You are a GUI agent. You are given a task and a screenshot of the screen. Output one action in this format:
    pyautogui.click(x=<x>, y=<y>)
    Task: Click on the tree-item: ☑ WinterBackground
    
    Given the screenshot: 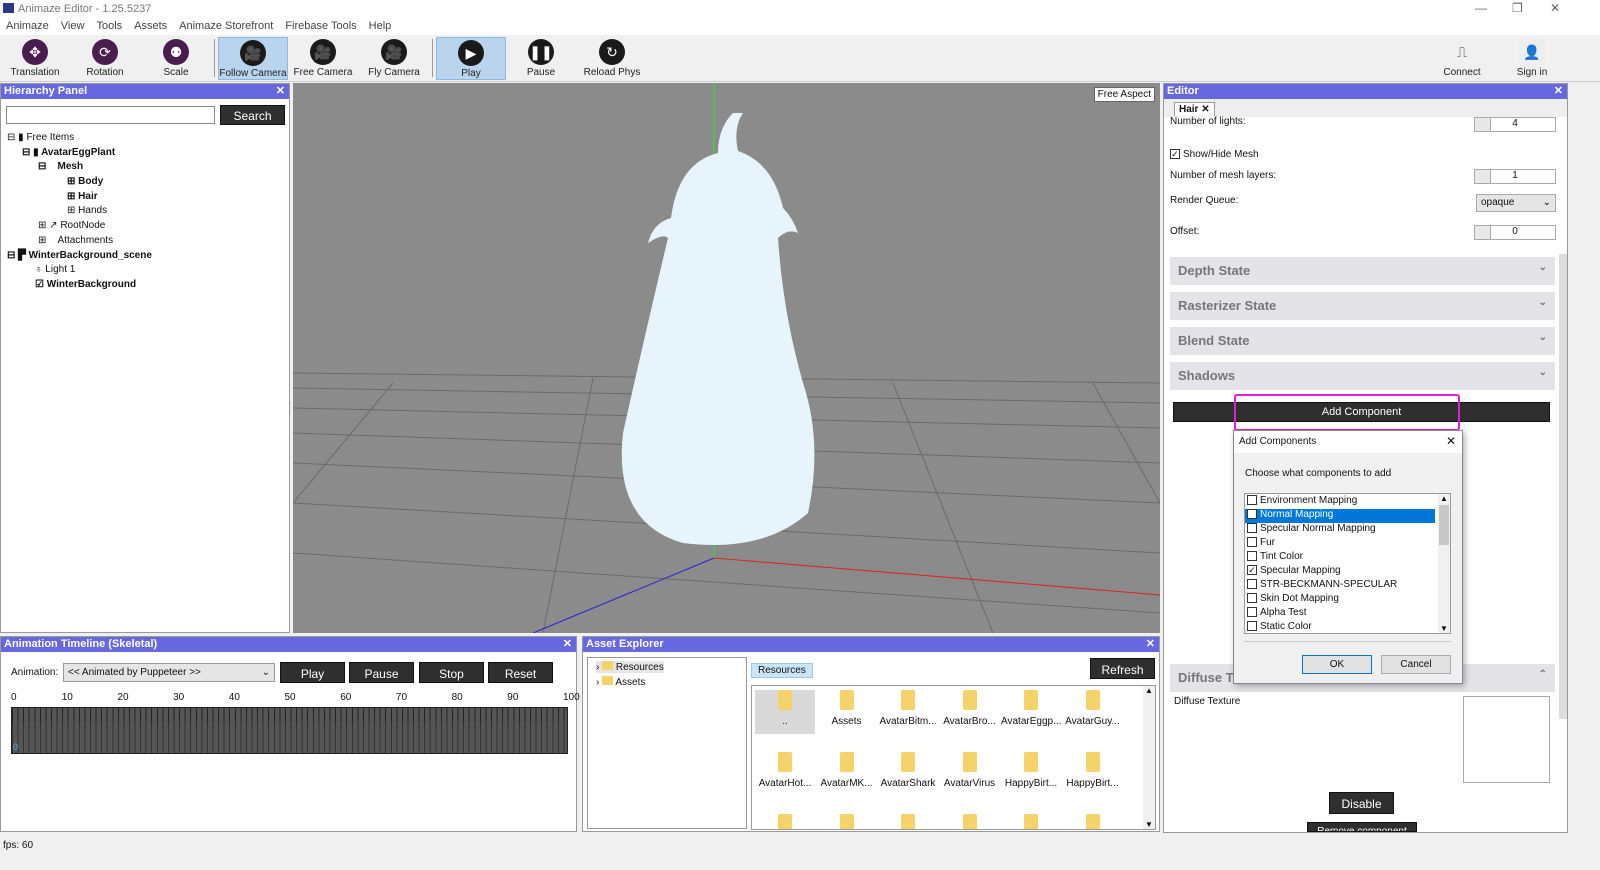 What is the action you would take?
    pyautogui.click(x=79, y=286)
    